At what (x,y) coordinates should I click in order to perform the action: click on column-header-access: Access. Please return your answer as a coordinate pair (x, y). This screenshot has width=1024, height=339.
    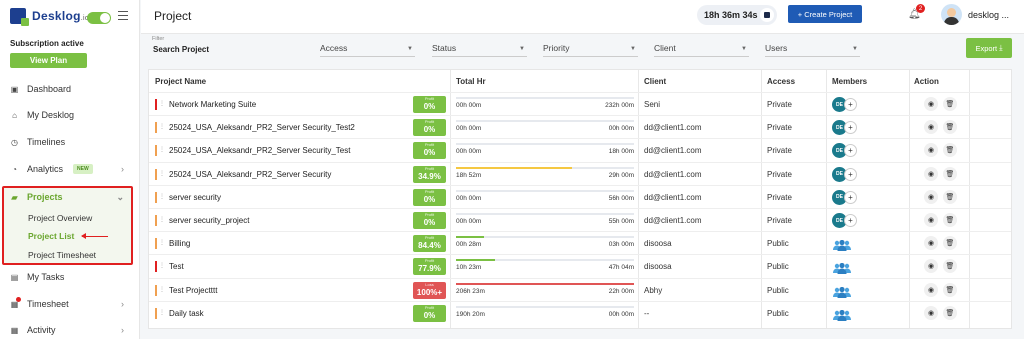
    Looking at the image, I should click on (781, 81).